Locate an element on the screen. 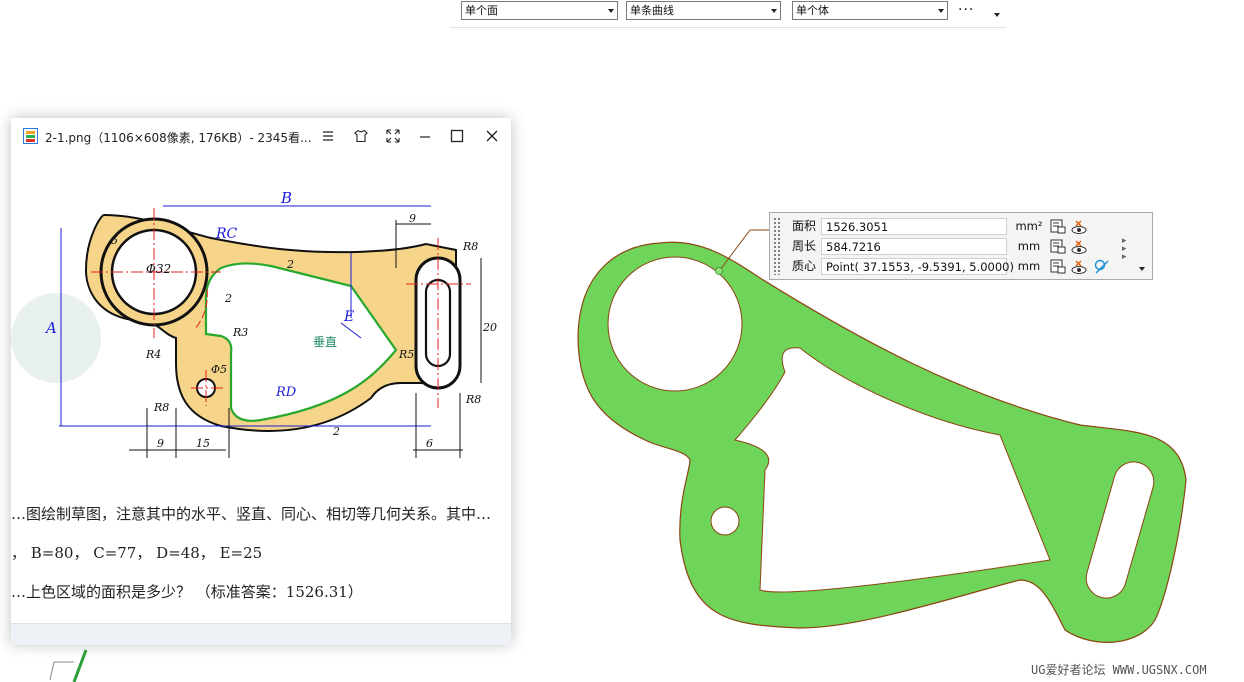  perimeter-value: 584.7216 is located at coordinates (914, 246).